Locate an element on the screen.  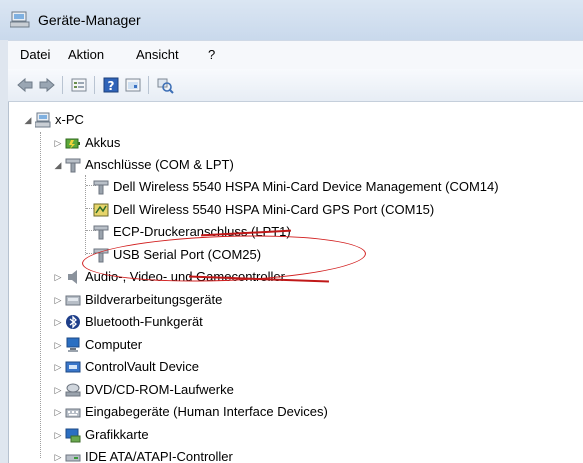
back-arrow-icon is located at coordinates (25, 85).